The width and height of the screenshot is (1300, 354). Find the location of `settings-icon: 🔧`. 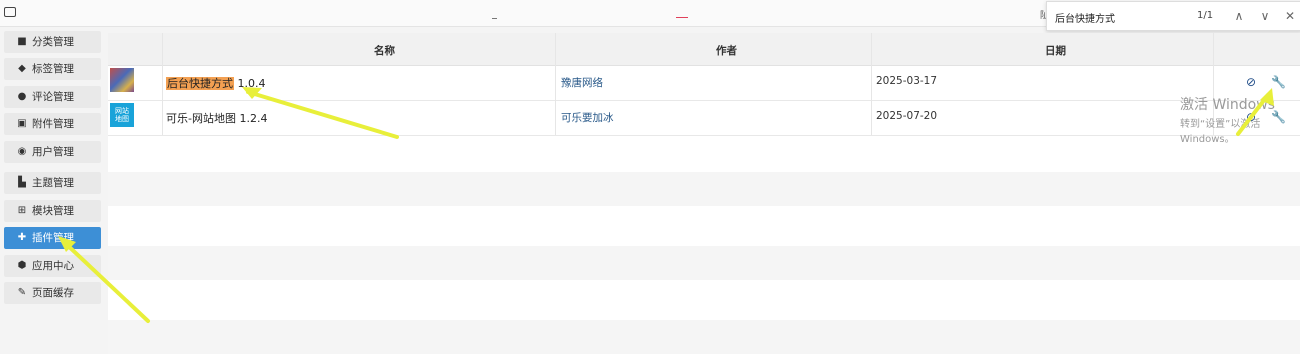

settings-icon: 🔧 is located at coordinates (1278, 82).